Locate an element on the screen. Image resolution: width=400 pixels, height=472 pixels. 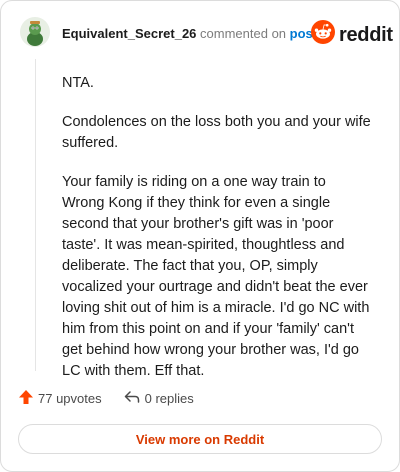
reddit-snoo-icon is located at coordinates (323, 34).